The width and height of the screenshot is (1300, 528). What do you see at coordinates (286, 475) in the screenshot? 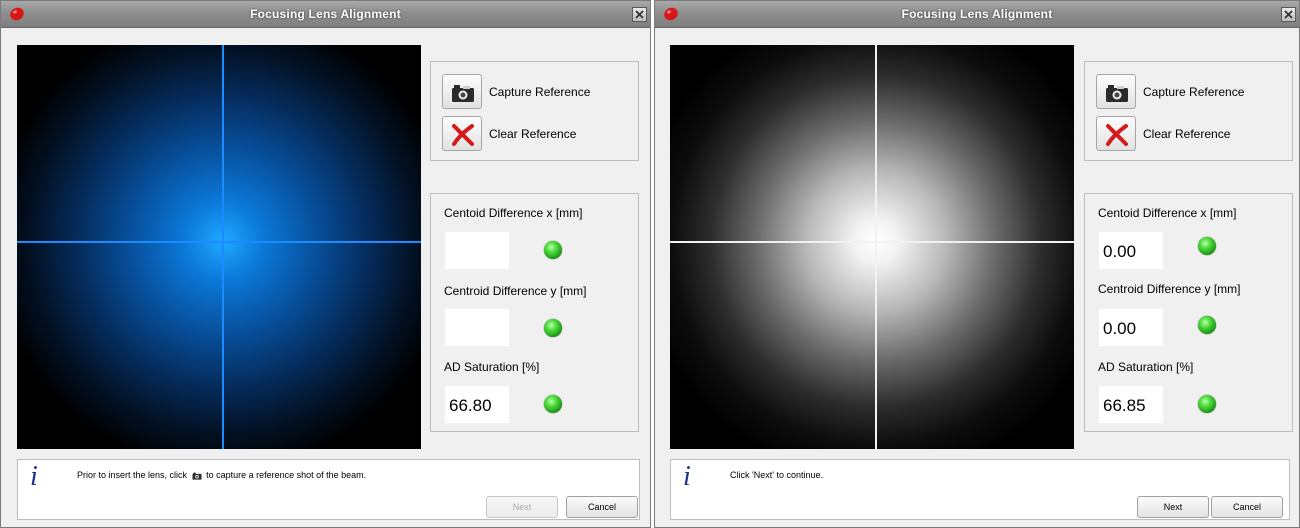
I see `info-text-after: to capture a reference shot of the beam.` at bounding box center [286, 475].